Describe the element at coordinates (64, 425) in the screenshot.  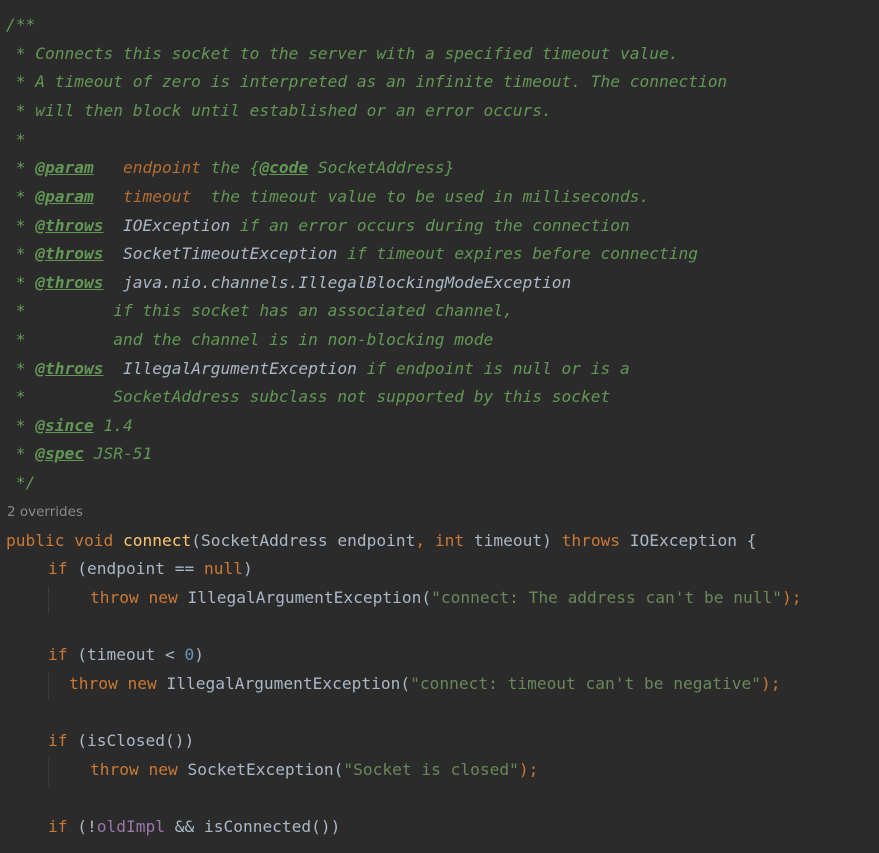
I see `since-tag: @since` at that location.